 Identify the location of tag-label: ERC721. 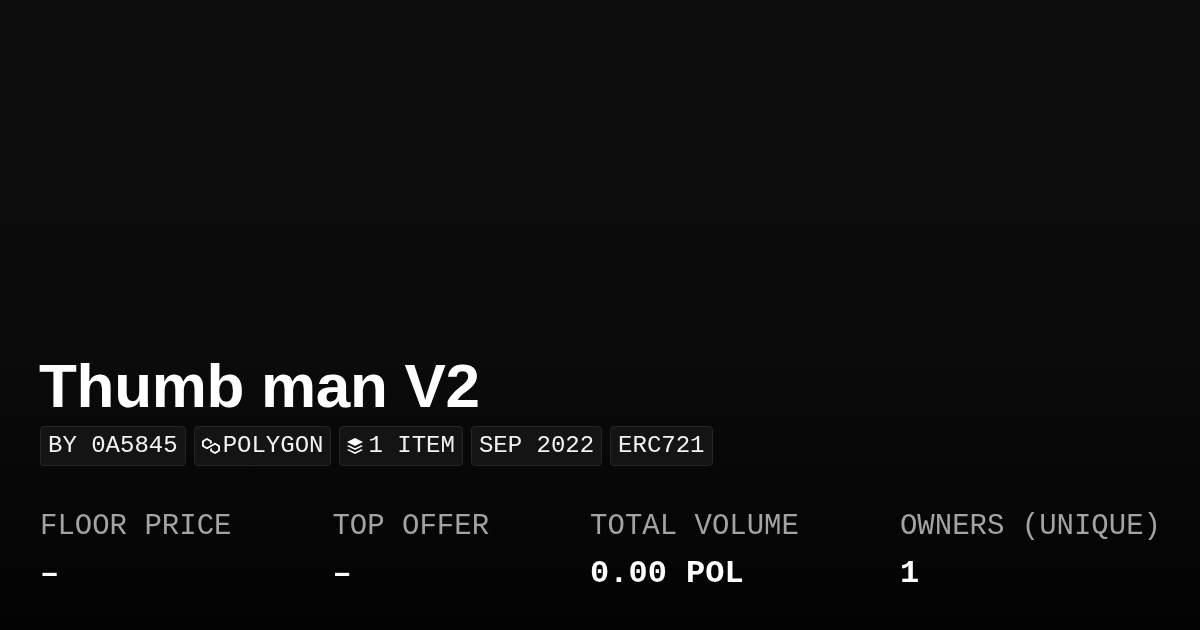
(661, 446).